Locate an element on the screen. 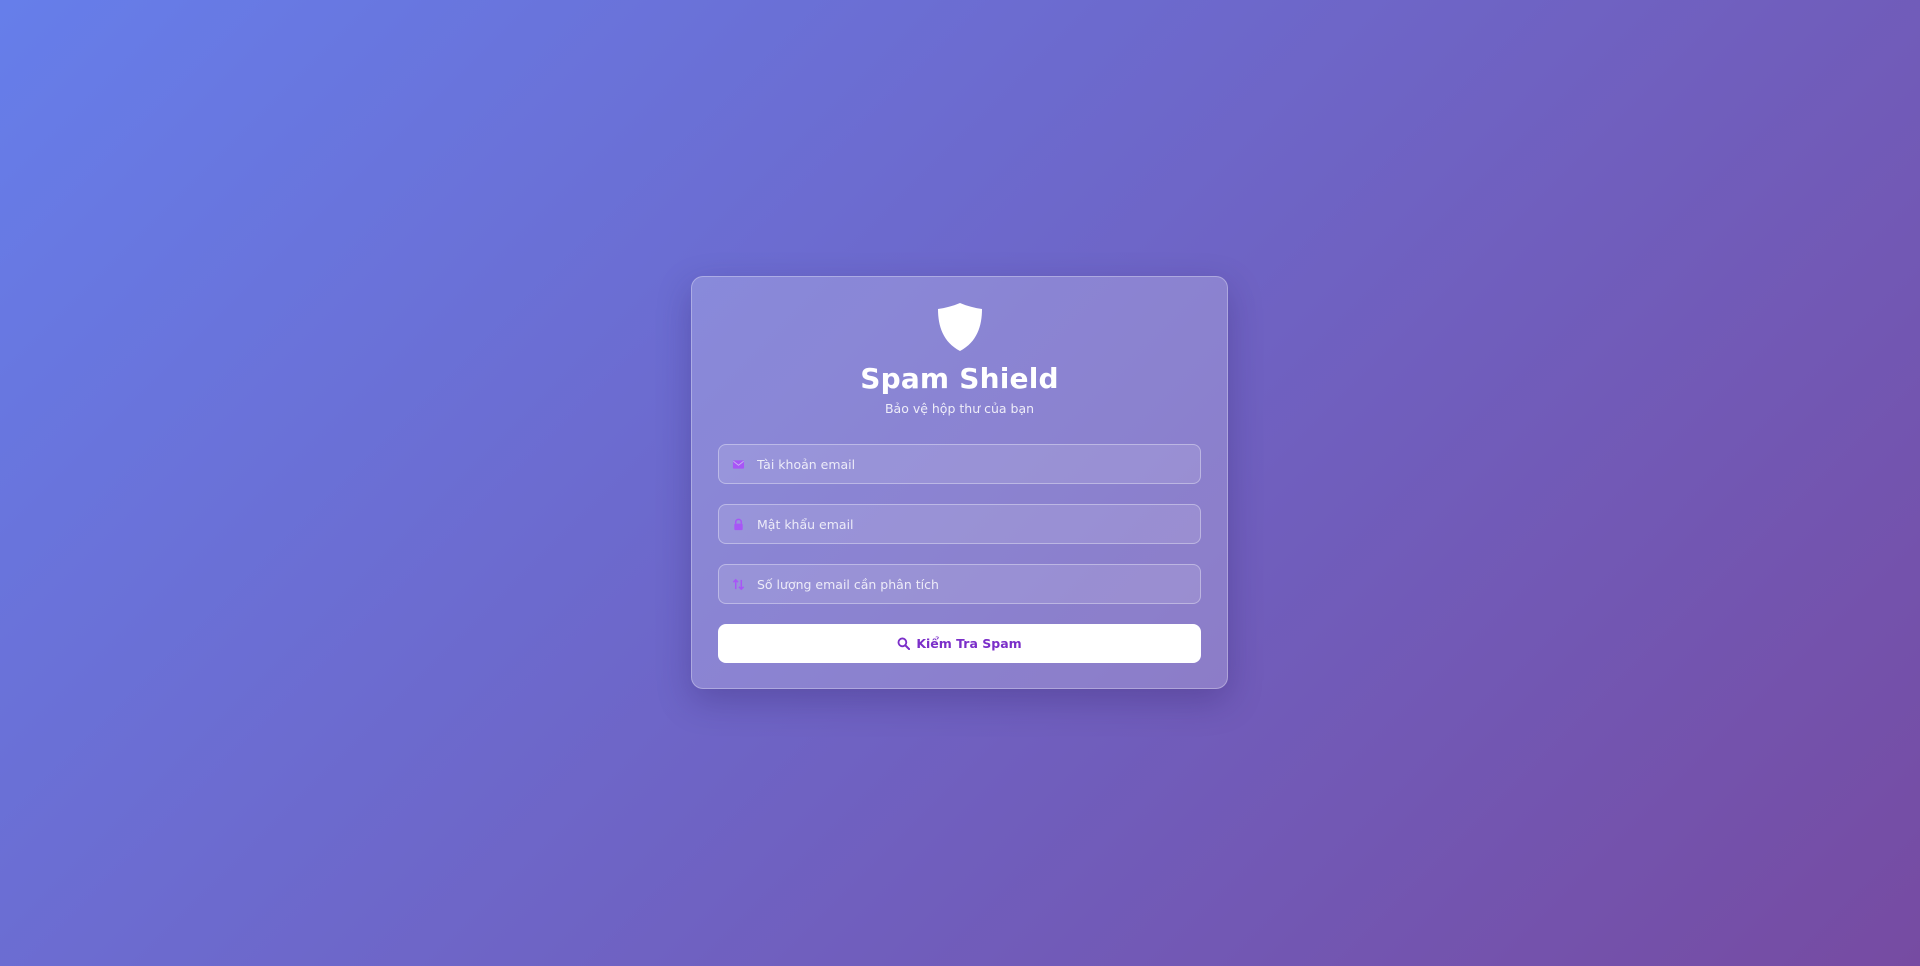 The width and height of the screenshot is (1920, 966). envelope-icon is located at coordinates (738, 464).